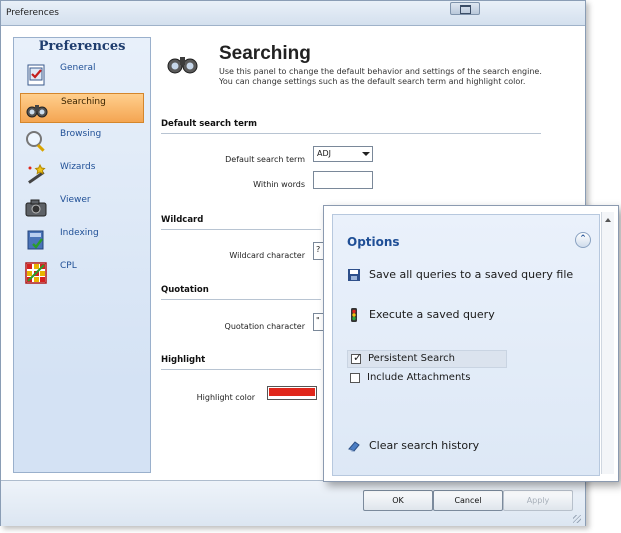  I want to click on checkmark-icon: ✓, so click(358, 357).